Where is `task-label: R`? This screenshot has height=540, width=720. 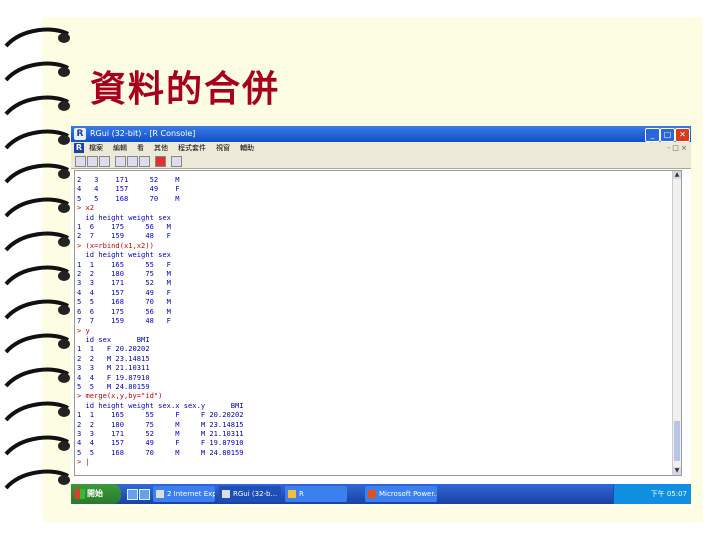 task-label: R is located at coordinates (301, 494).